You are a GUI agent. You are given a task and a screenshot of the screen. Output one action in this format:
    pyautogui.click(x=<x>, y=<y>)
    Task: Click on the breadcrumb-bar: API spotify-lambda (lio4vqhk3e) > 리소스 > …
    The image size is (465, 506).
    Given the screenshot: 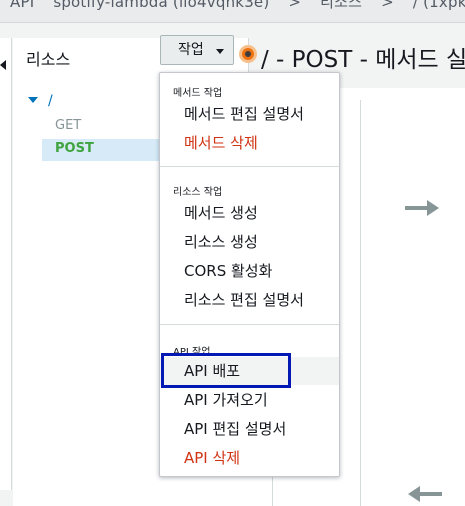 What is the action you would take?
    pyautogui.click(x=232, y=11)
    